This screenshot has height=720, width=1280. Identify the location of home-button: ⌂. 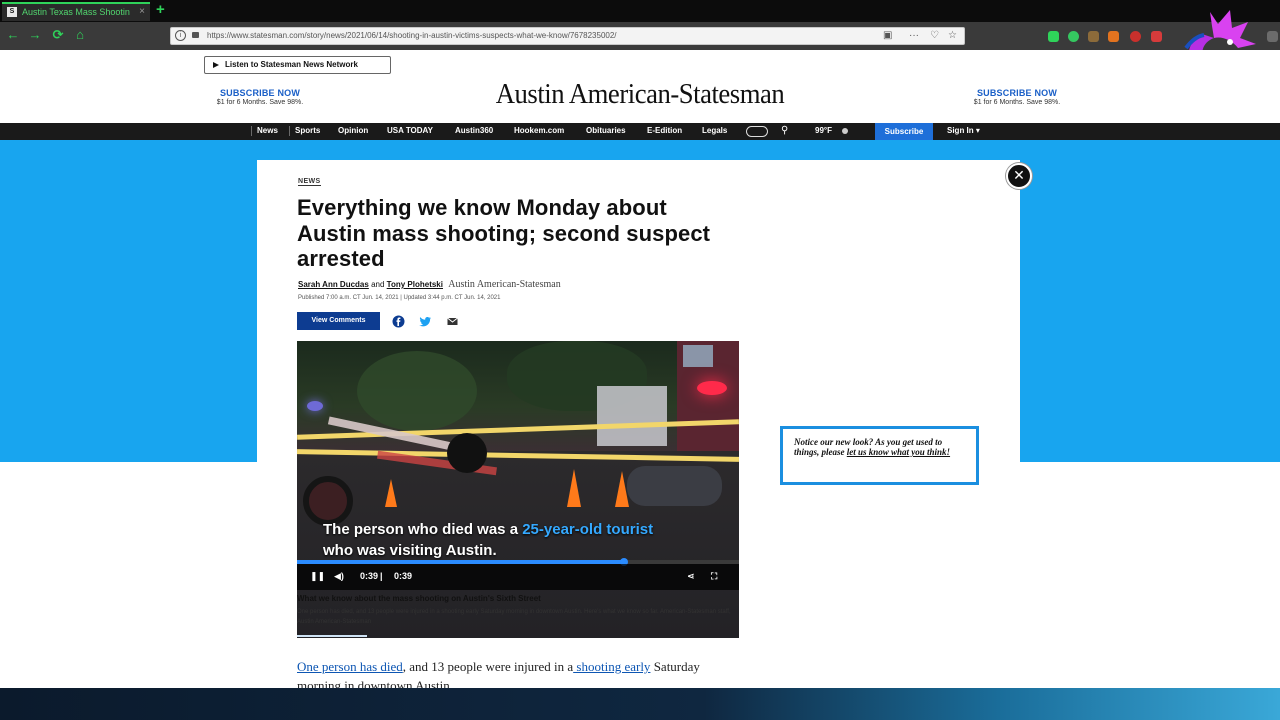
(80, 35).